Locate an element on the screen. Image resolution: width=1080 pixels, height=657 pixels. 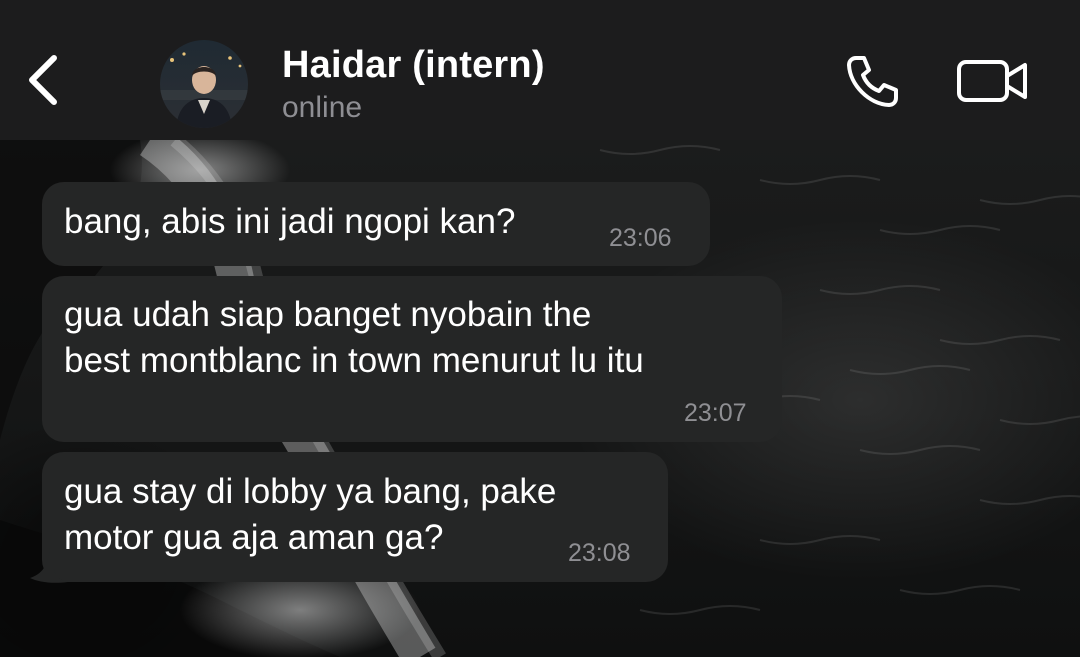
chevron-left-icon is located at coordinates (43, 80).